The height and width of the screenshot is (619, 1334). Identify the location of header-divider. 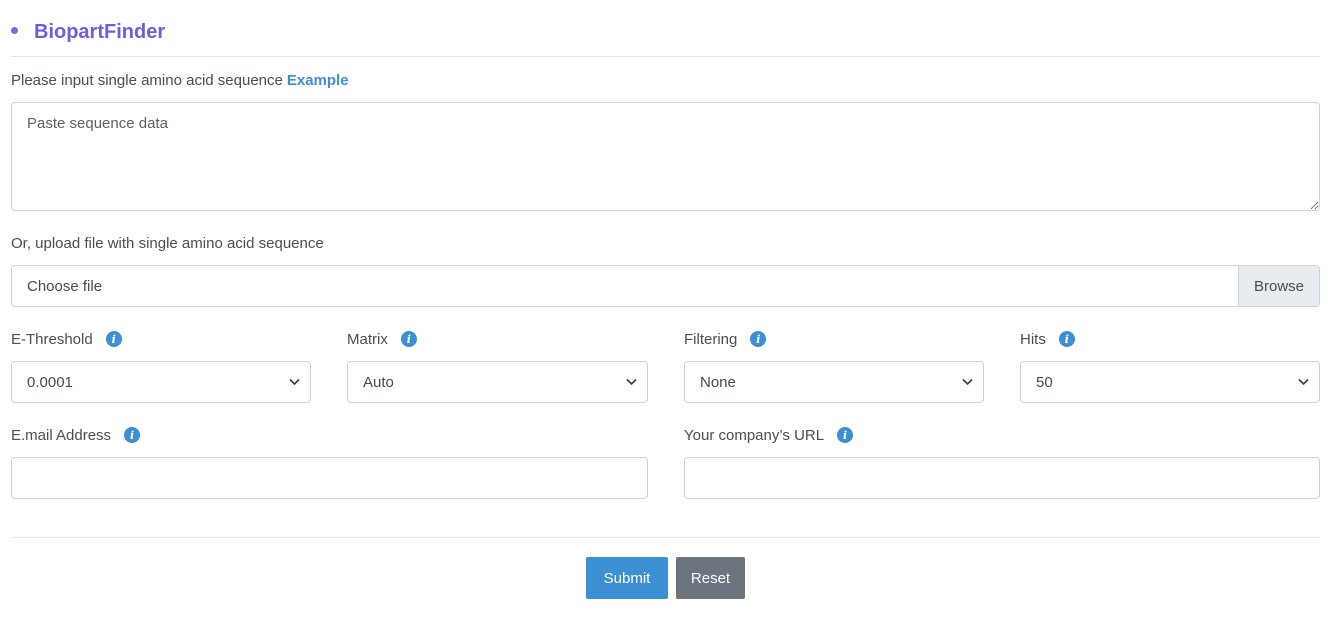
(665, 56).